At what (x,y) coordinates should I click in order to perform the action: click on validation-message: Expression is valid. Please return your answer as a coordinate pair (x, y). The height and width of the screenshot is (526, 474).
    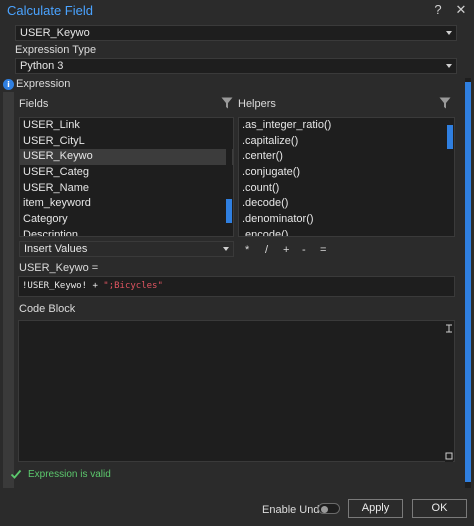
    Looking at the image, I should click on (69, 474).